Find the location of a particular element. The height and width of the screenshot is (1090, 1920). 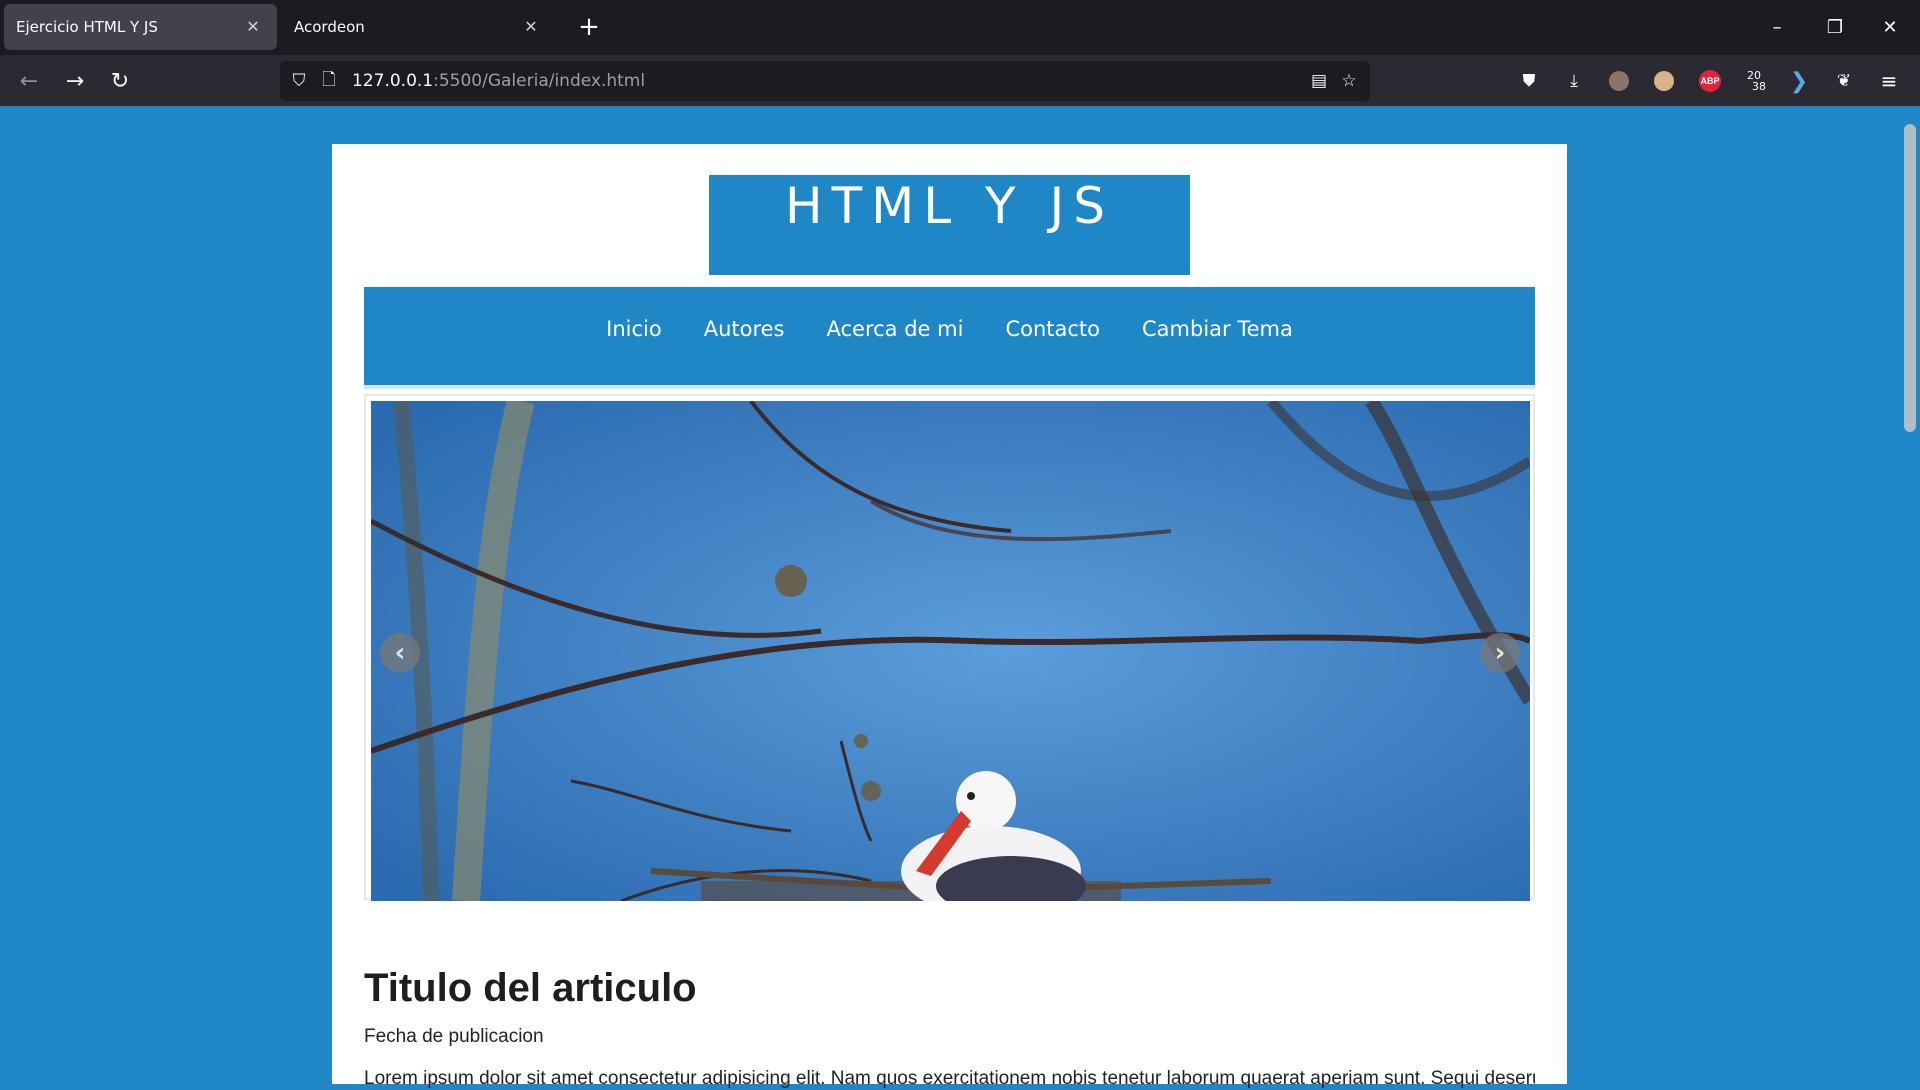

menu-item-inicio: Inicio is located at coordinates (634, 329).